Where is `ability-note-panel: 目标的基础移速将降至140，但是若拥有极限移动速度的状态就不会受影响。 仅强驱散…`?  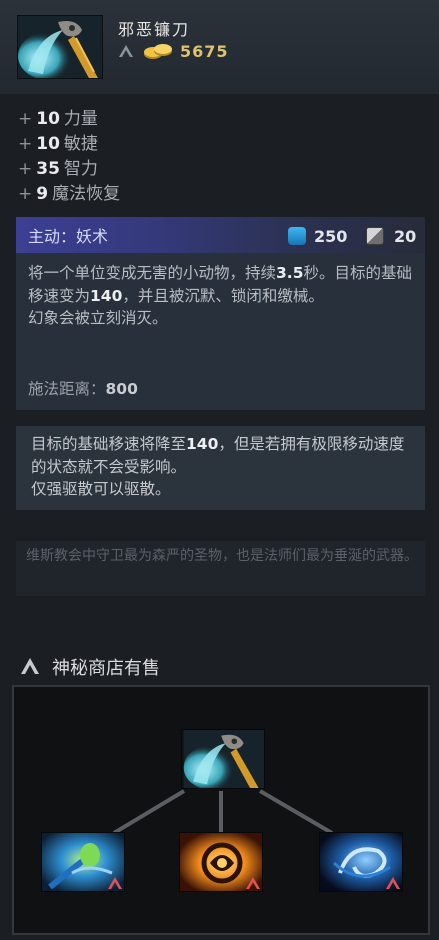
ability-note-panel: 目标的基础移速将降至140，但是若拥有极限移动速度的状态就不会受影响。 仅强驱散… is located at coordinates (220, 468).